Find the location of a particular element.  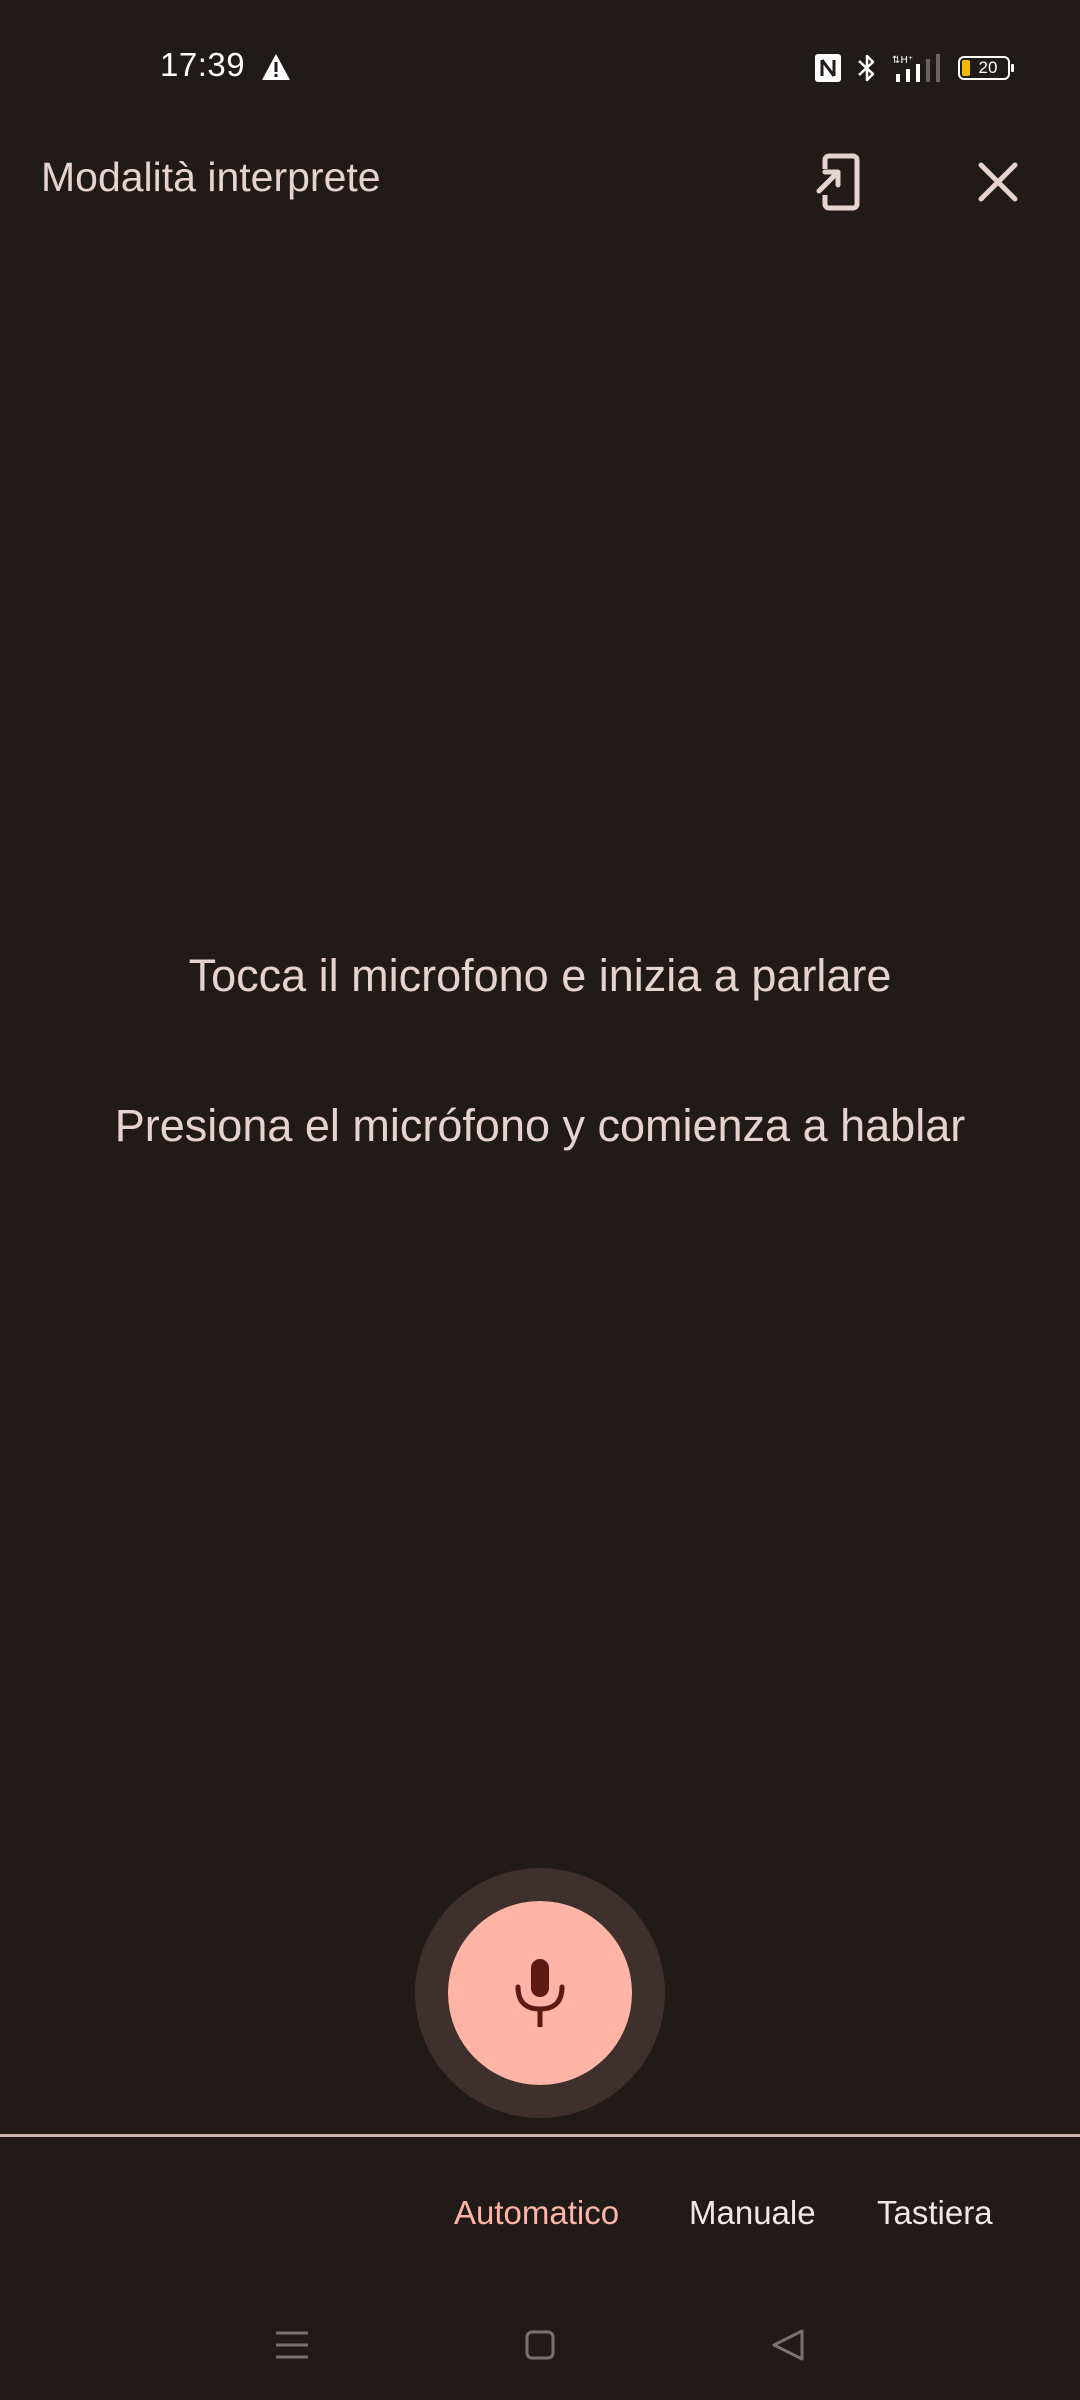

mode-tab-tastiera: Tastiera is located at coordinates (935, 2213).